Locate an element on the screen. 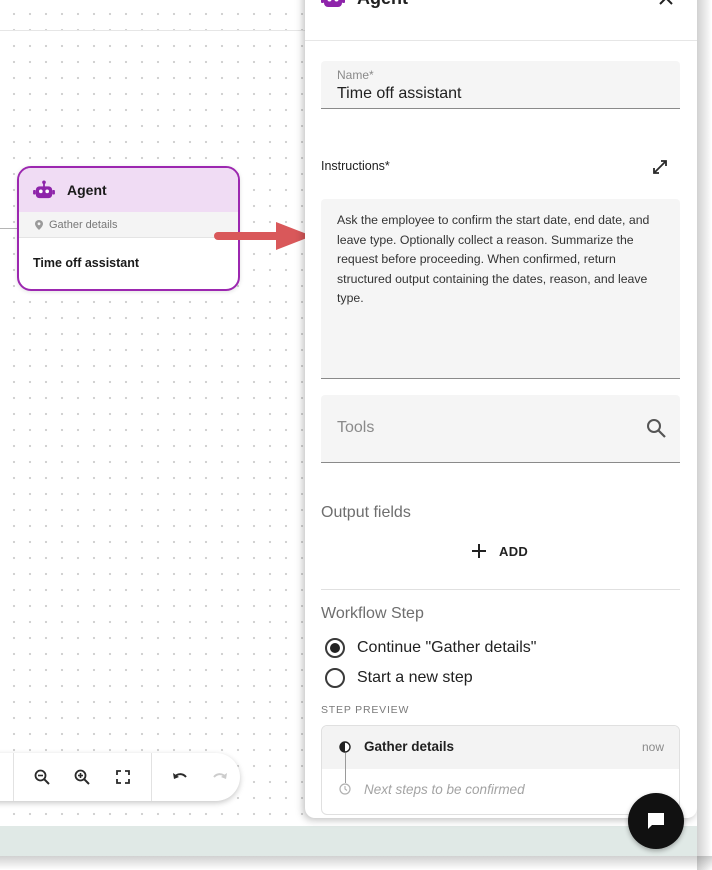  chat-button is located at coordinates (656, 821).